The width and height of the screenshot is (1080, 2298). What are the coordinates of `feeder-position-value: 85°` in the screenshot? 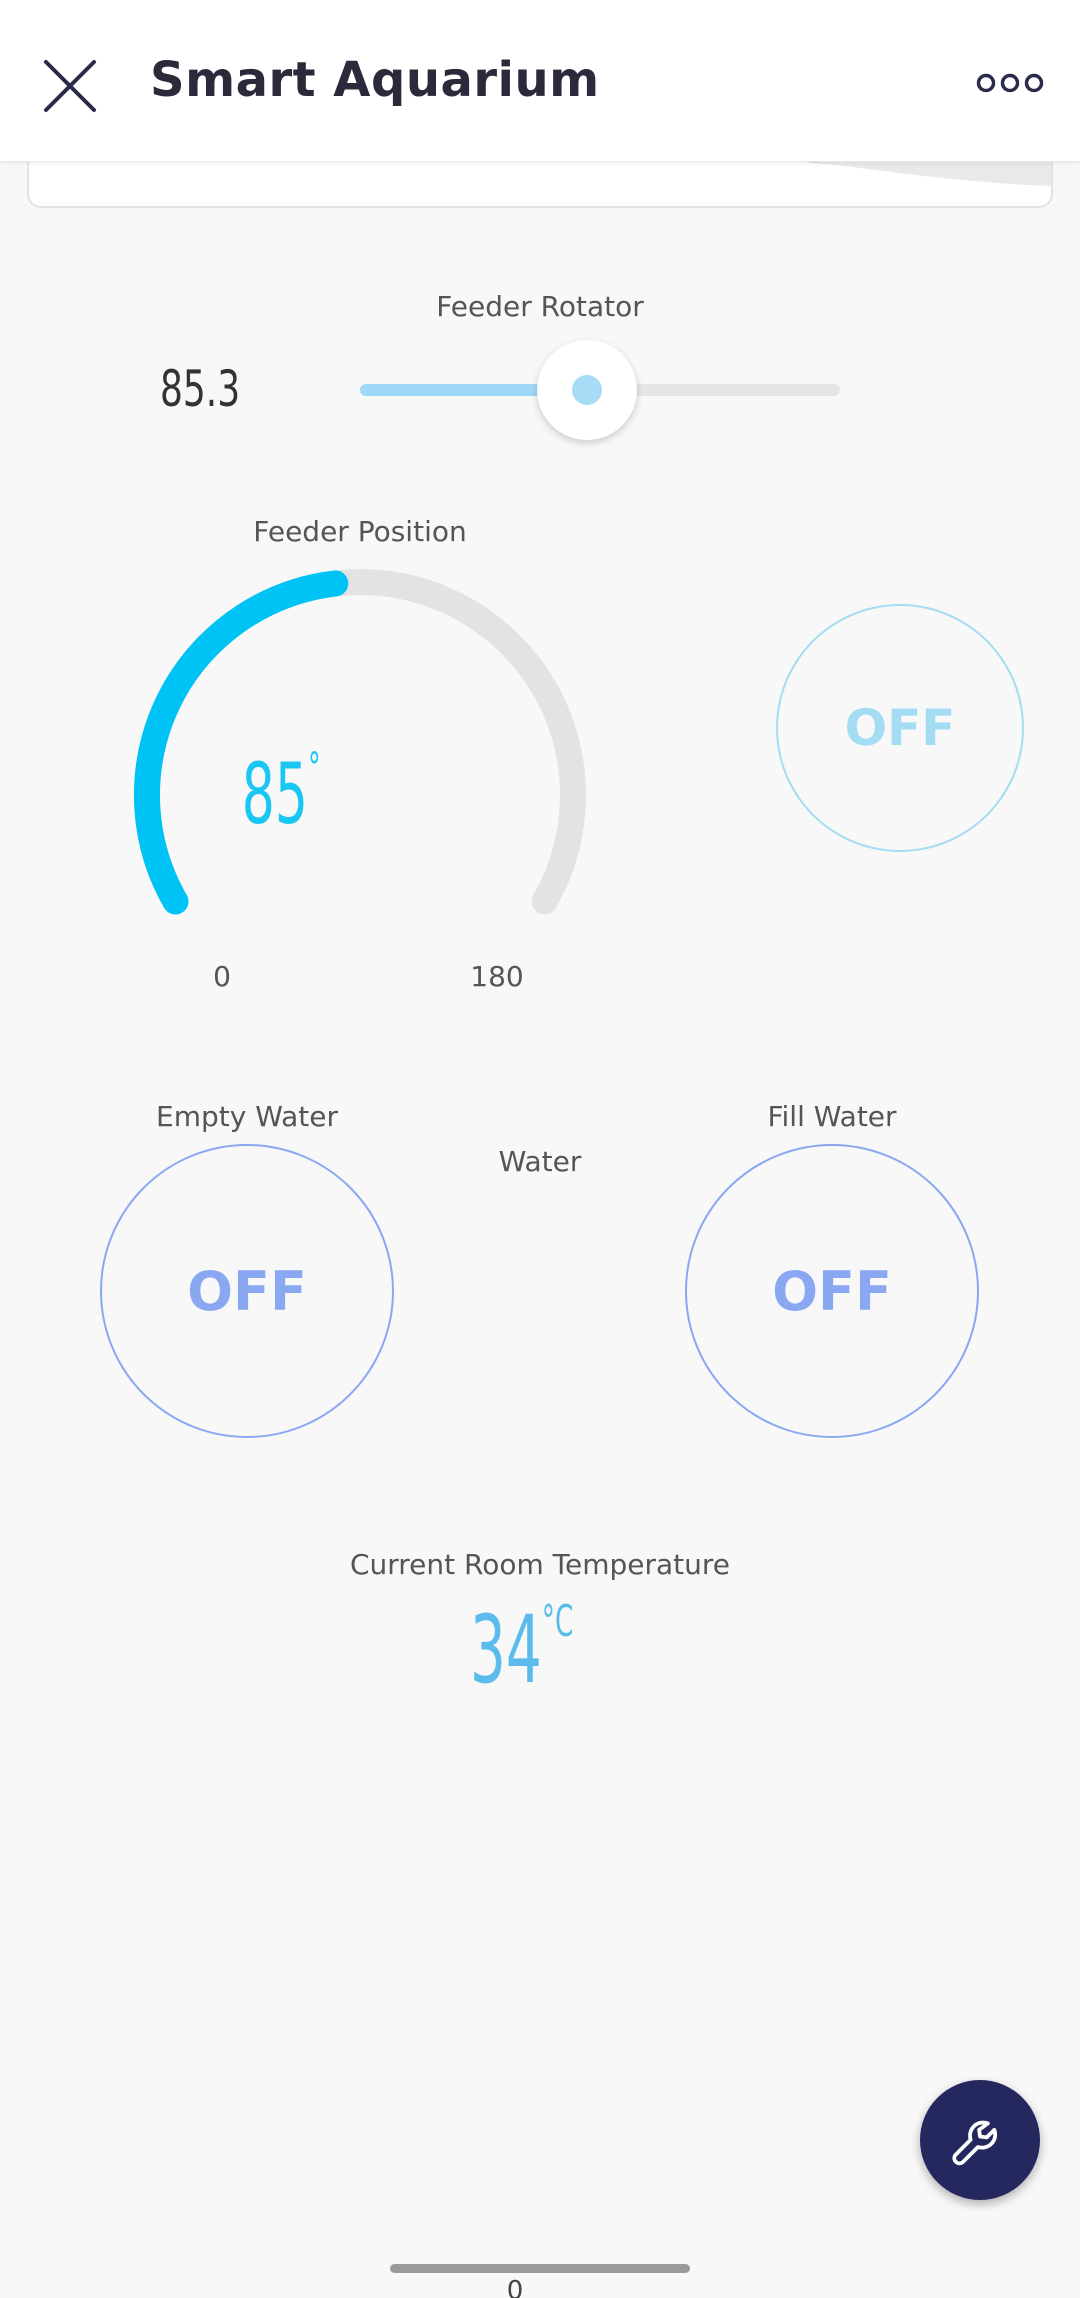 It's located at (341, 794).